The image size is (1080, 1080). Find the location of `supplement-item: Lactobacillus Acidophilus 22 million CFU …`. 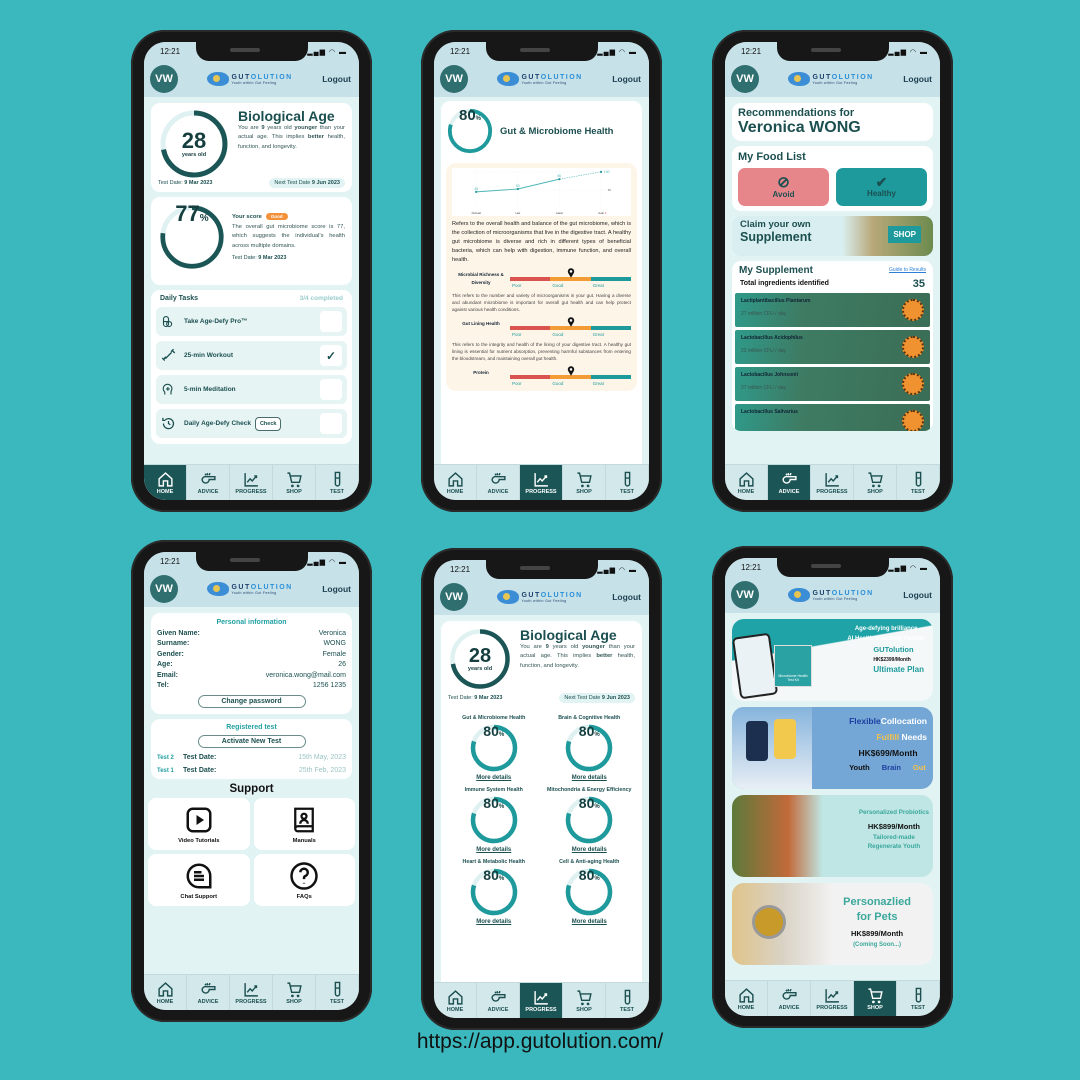

supplement-item: Lactobacillus Acidophilus 22 million CFU … is located at coordinates (832, 346).